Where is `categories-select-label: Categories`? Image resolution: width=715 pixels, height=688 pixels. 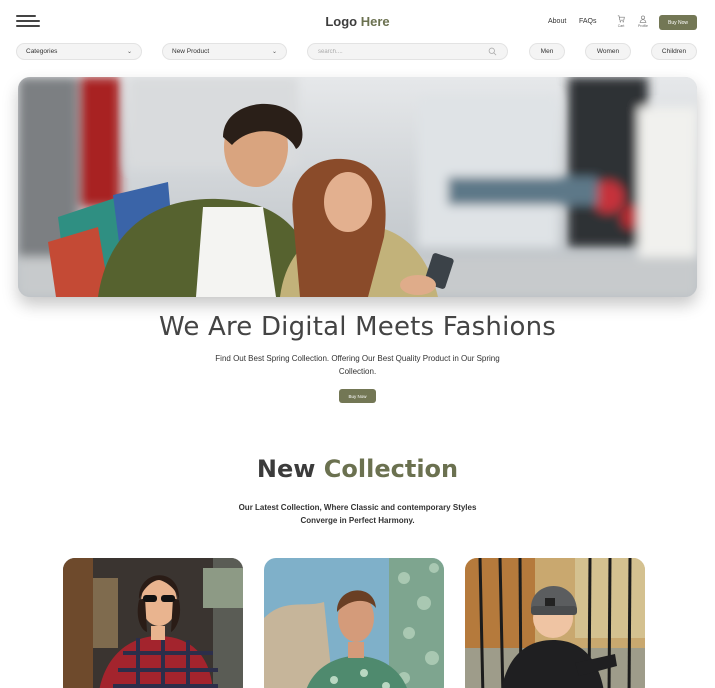
categories-select-label: Categories is located at coordinates (42, 51).